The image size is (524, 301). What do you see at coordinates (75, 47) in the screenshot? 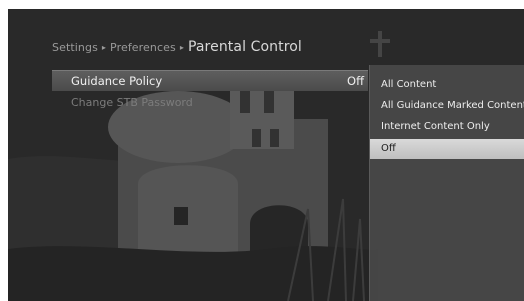
I see `breadcrumb-item-settings: Settings` at bounding box center [75, 47].